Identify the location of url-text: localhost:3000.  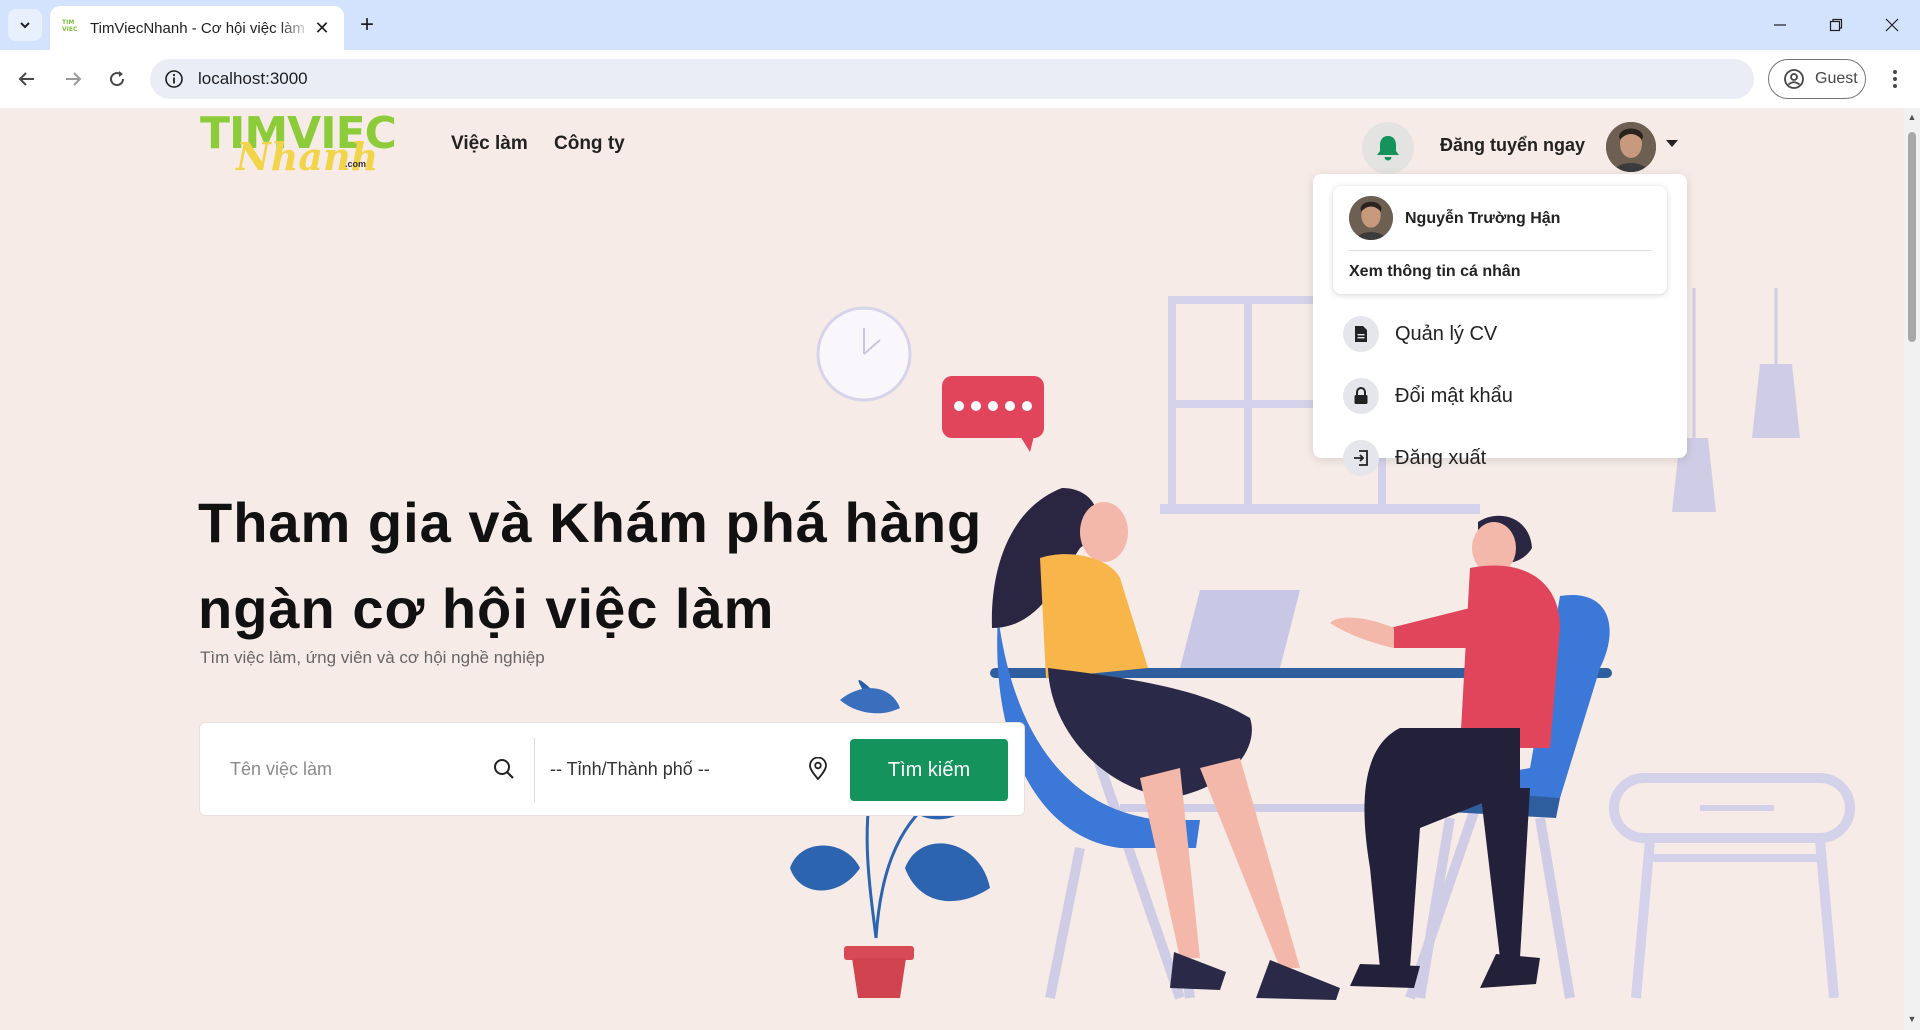
(253, 78).